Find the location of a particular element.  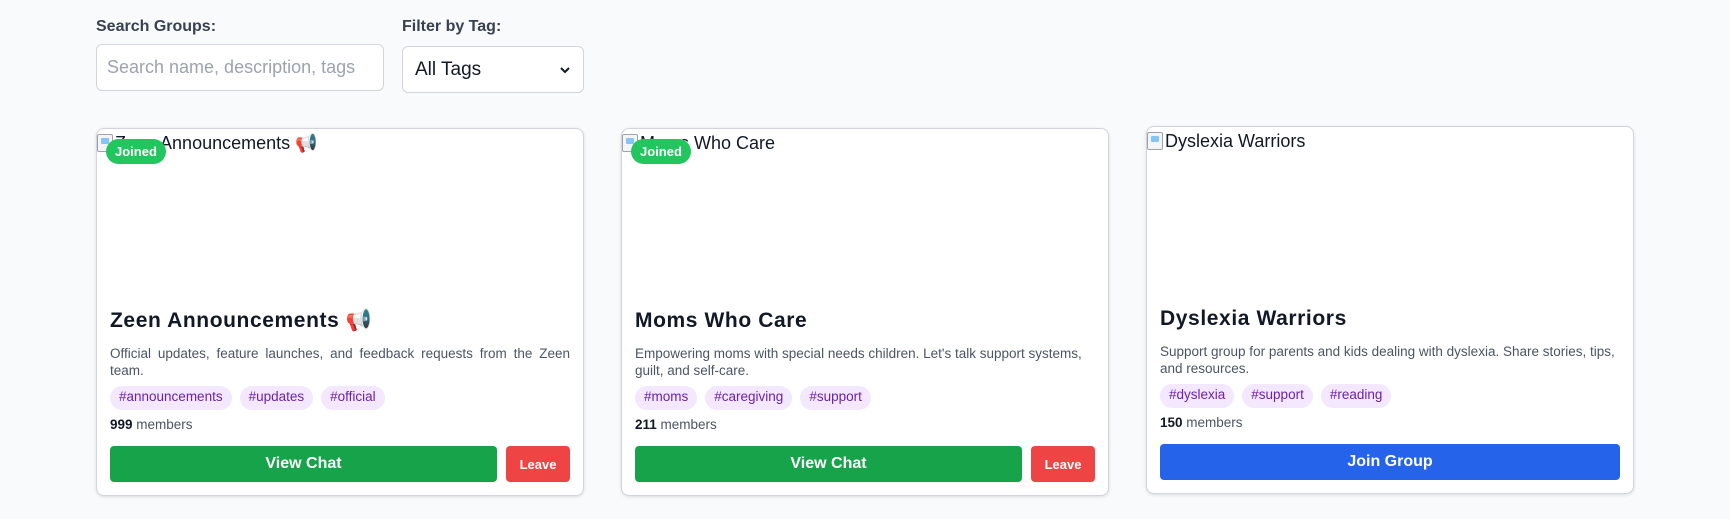

group-tag: #reading is located at coordinates (1356, 396).